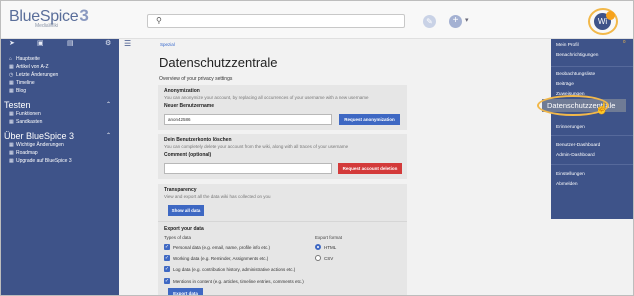 Image resolution: width=634 pixels, height=296 pixels. I want to click on sidebar-item-label: Wichtige Änderungen, so click(40, 145).